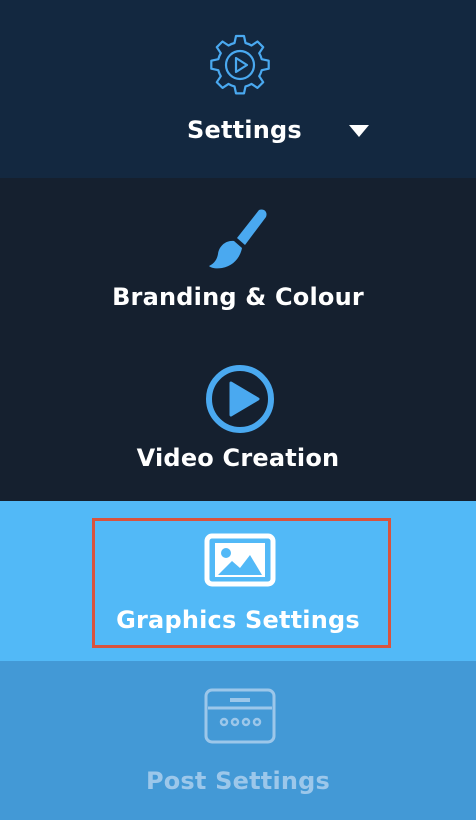 The height and width of the screenshot is (820, 476). What do you see at coordinates (359, 131) in the screenshot?
I see `caret-down-icon` at bounding box center [359, 131].